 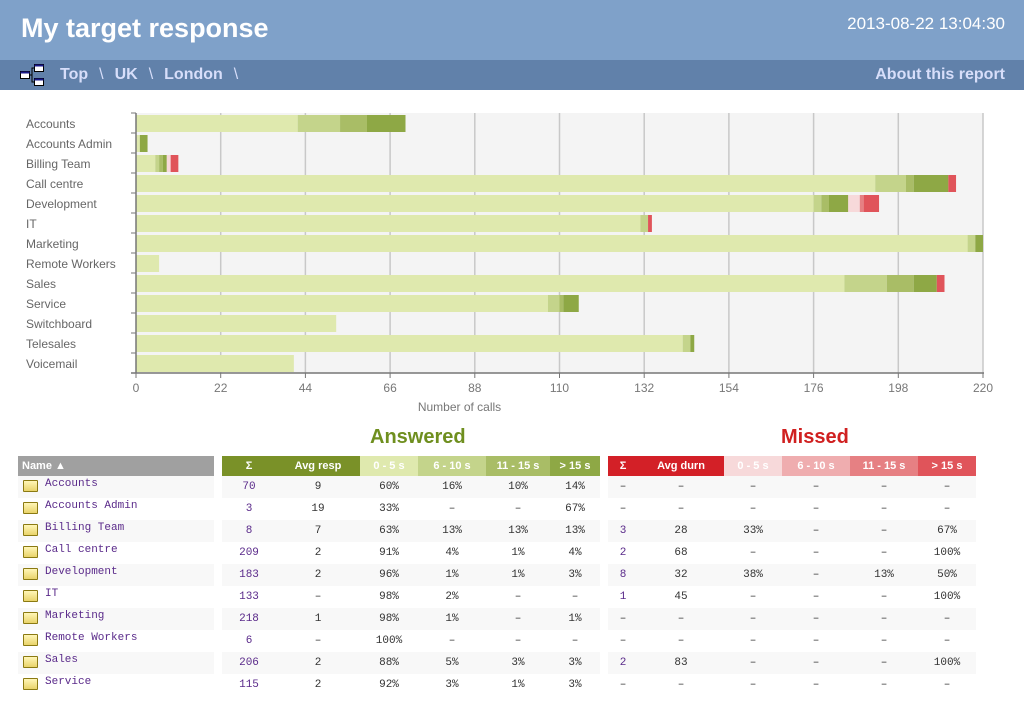 I want to click on cell-answered-total: 209, so click(x=249, y=553).